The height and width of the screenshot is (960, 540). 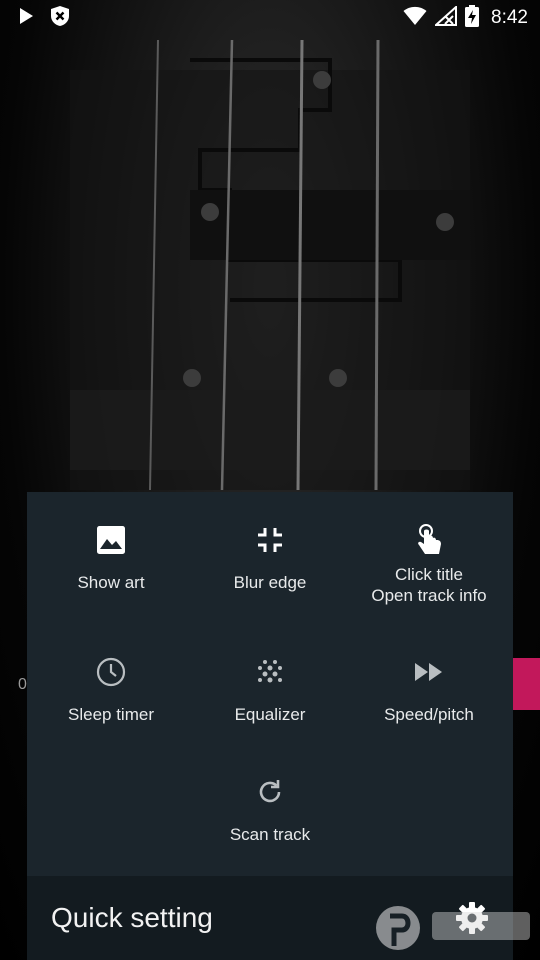 What do you see at coordinates (22, 684) in the screenshot?
I see `elapsed-time-peek: 0` at bounding box center [22, 684].